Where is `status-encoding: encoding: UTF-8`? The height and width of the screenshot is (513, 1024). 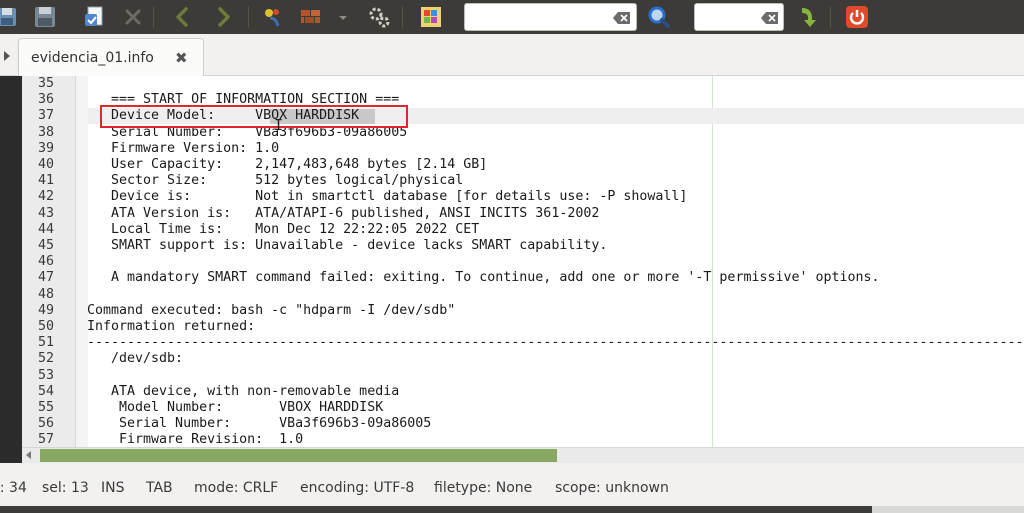
status-encoding: encoding: UTF-8 is located at coordinates (357, 488).